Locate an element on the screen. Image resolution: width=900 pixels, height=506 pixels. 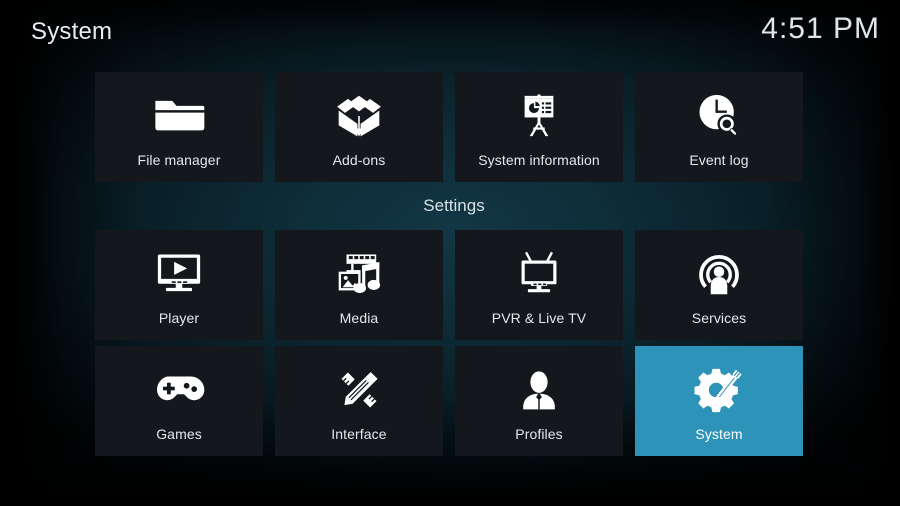
tile-system: System is located at coordinates (719, 401).